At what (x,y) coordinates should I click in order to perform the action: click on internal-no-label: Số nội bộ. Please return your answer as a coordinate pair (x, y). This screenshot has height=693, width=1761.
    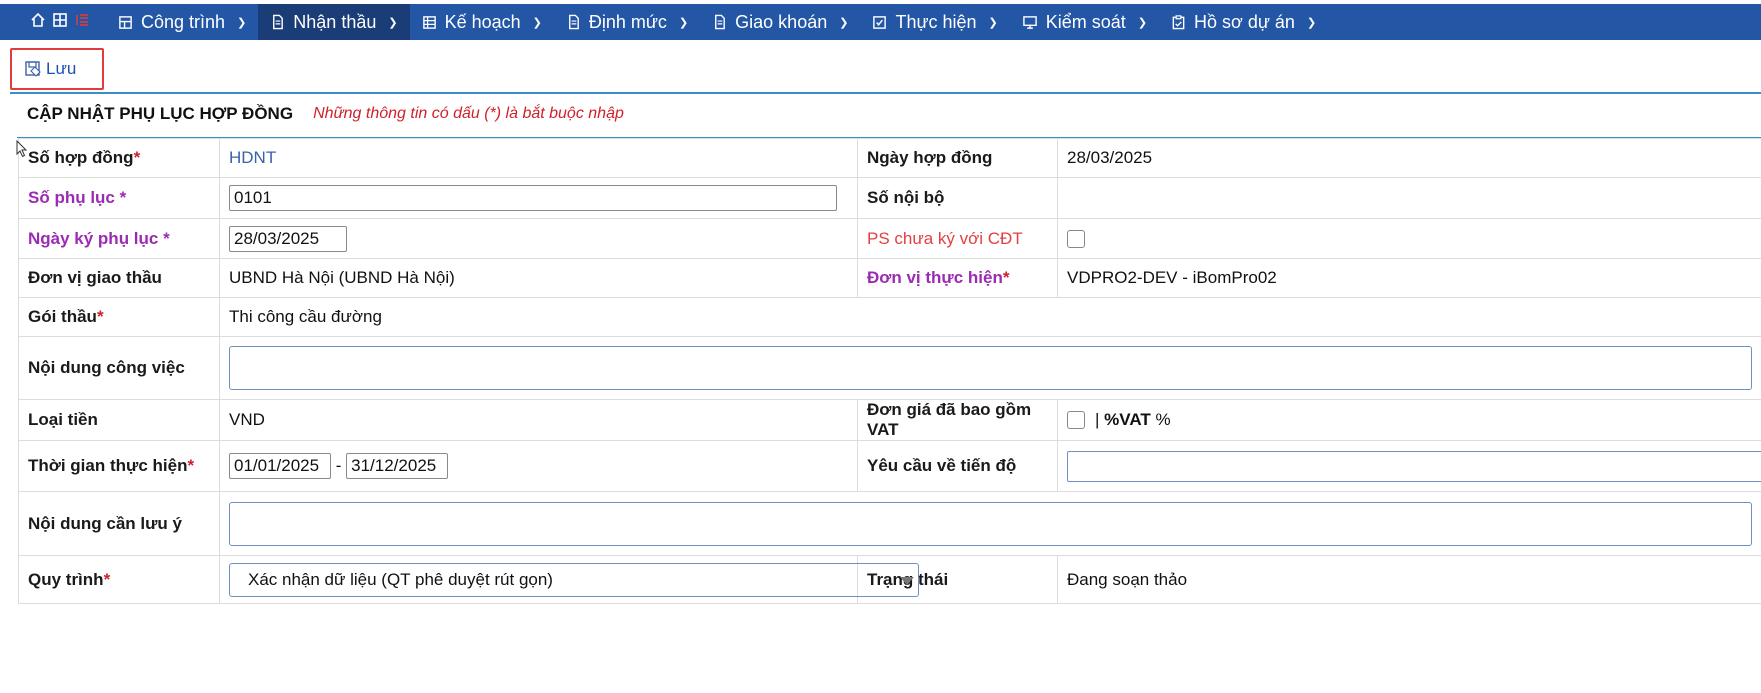
    Looking at the image, I should click on (957, 198).